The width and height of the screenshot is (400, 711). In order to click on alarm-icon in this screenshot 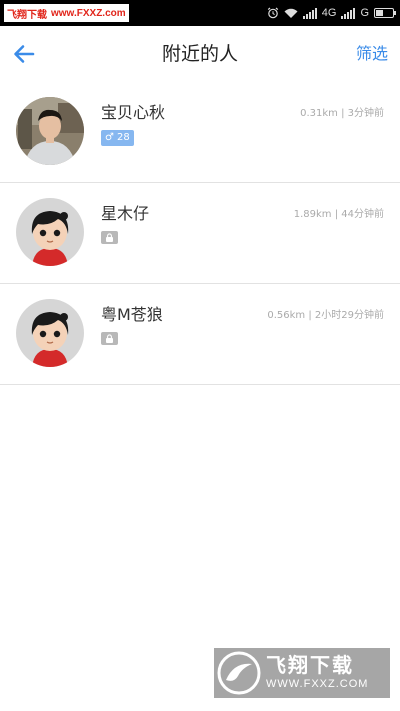, I will do `click(272, 13)`.